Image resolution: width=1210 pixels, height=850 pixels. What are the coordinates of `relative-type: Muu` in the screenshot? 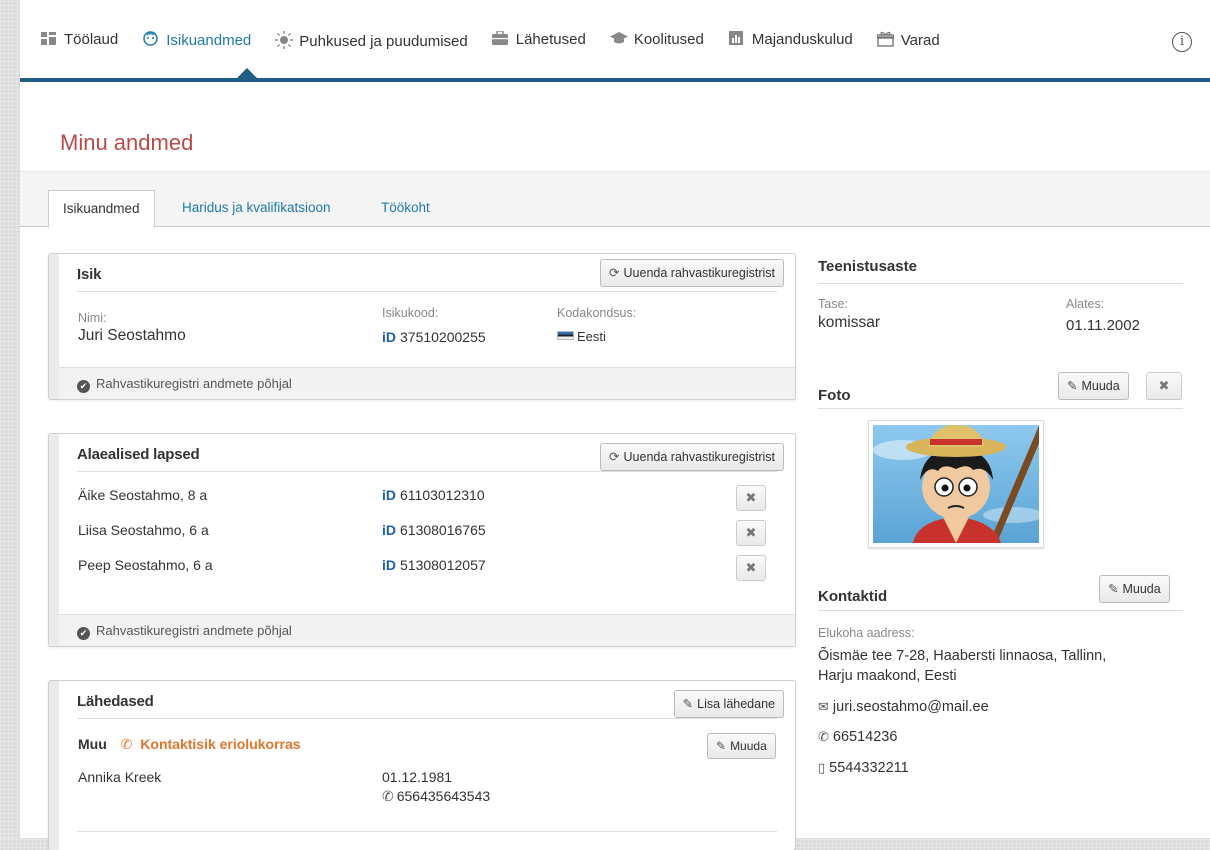 It's located at (92, 744).